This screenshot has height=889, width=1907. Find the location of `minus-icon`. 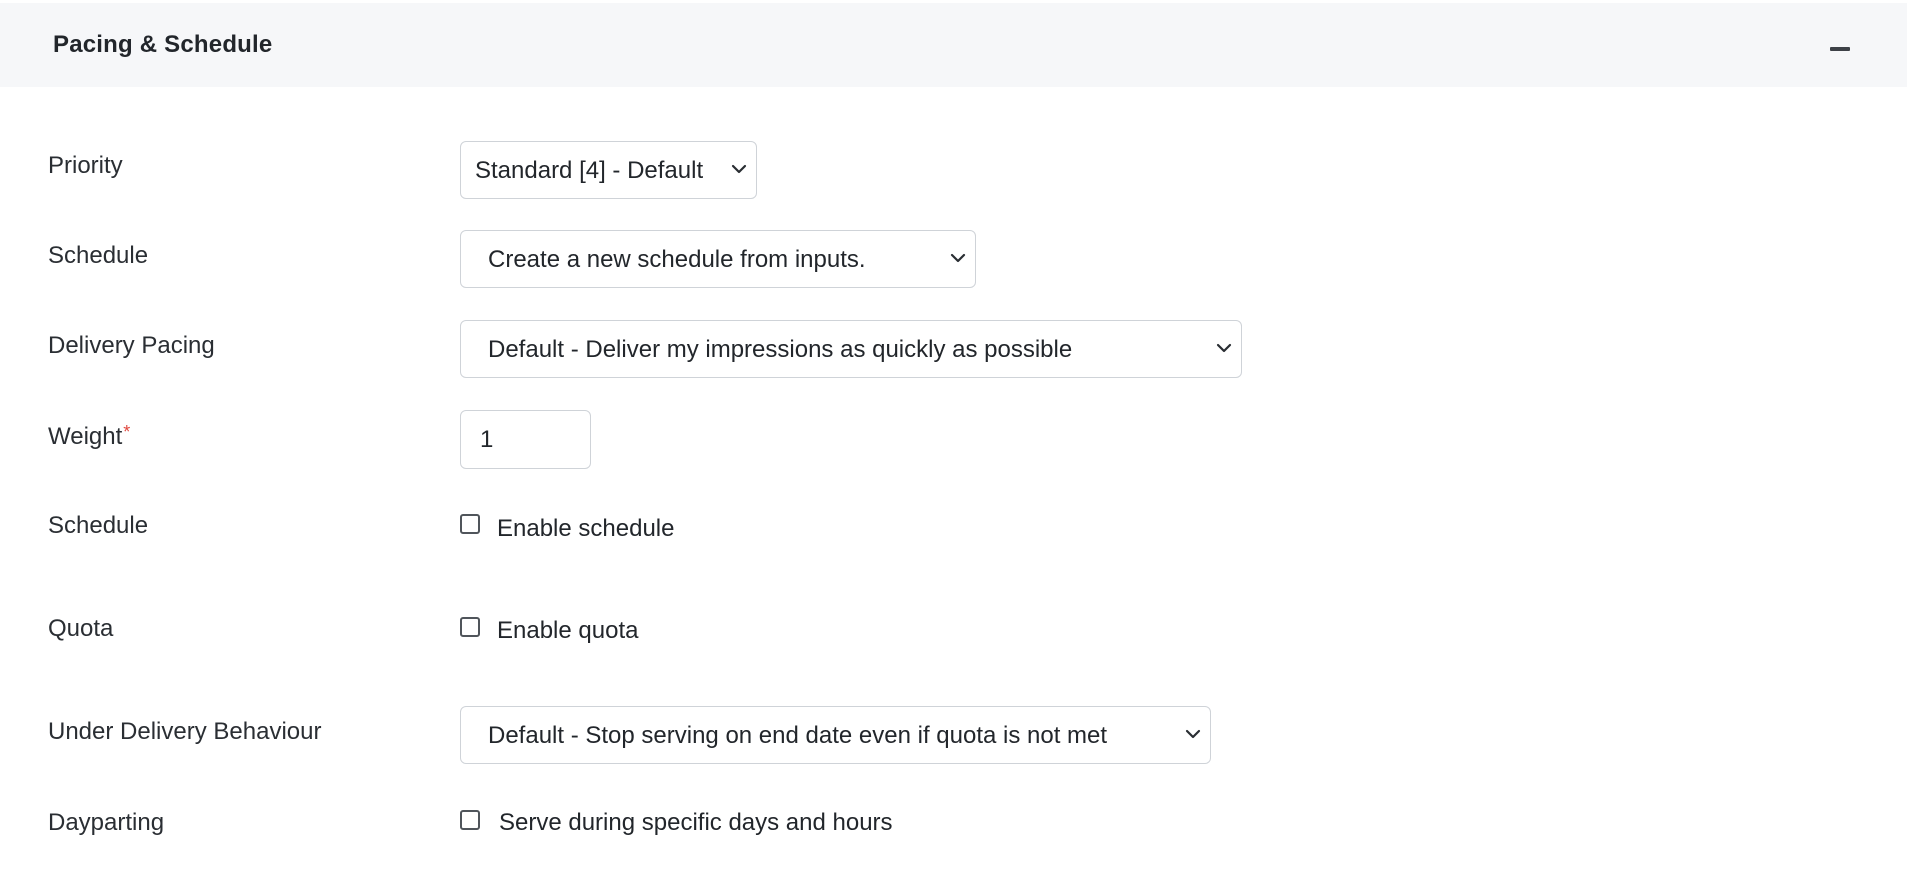

minus-icon is located at coordinates (1840, 49).